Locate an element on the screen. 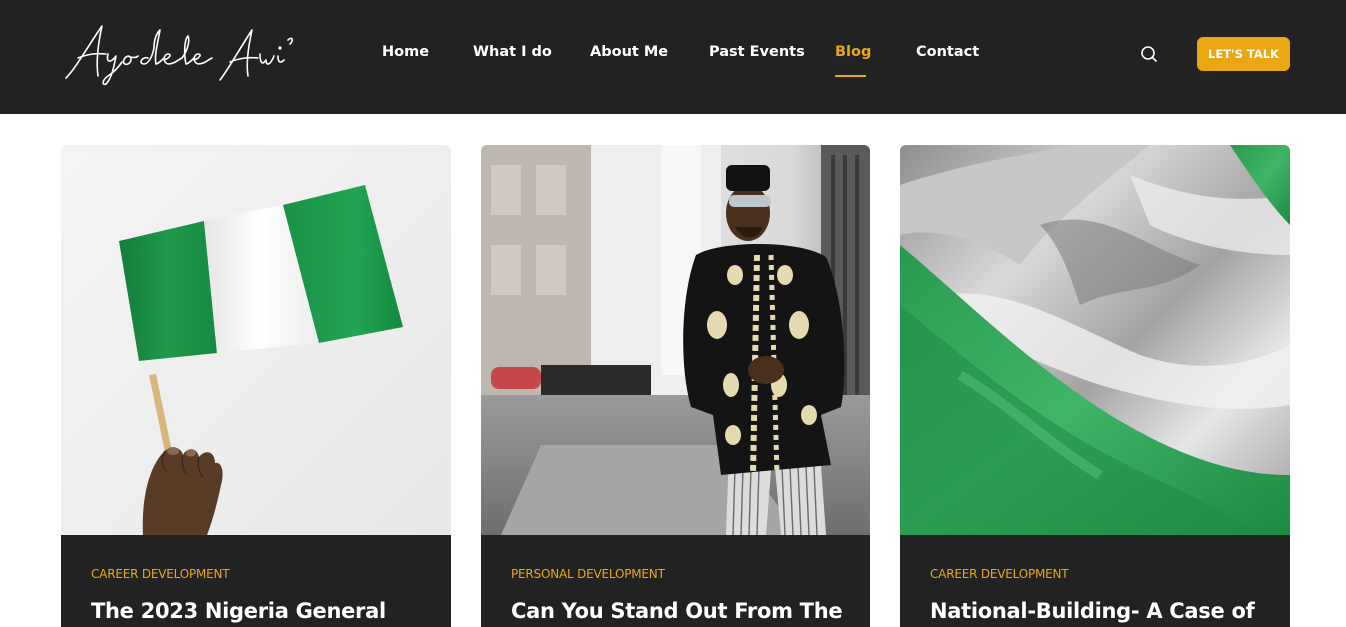 This screenshot has height=627, width=1346. nav-home: Home is located at coordinates (405, 52).